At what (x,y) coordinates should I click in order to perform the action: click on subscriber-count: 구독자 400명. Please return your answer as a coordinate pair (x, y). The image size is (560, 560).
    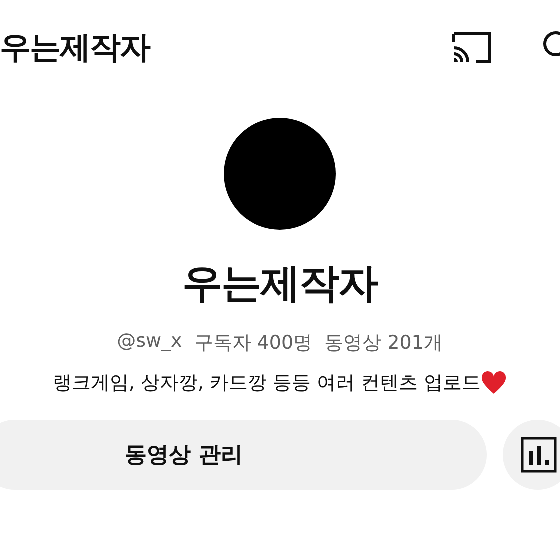
    Looking at the image, I should click on (253, 343).